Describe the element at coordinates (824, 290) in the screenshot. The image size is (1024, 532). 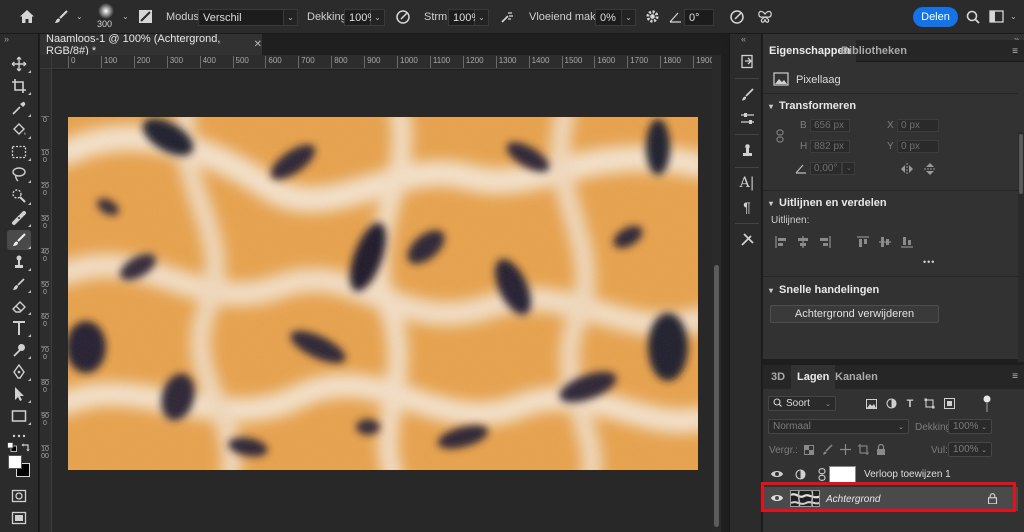
I see `quick-actions-header: ▾ Snelle handelingen` at that location.